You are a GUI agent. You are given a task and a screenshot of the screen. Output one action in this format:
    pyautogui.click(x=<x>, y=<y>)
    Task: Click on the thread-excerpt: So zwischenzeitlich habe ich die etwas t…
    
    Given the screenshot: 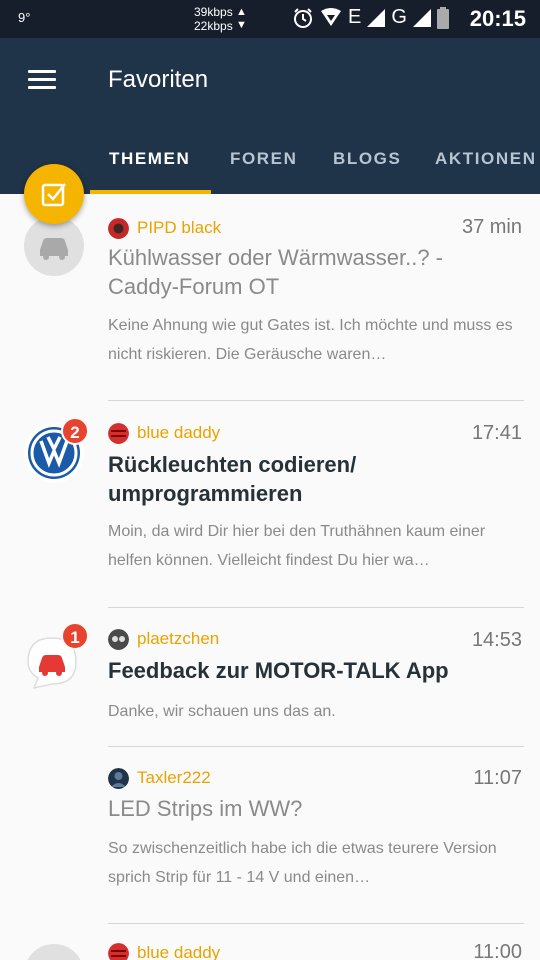 What is the action you would take?
    pyautogui.click(x=302, y=863)
    